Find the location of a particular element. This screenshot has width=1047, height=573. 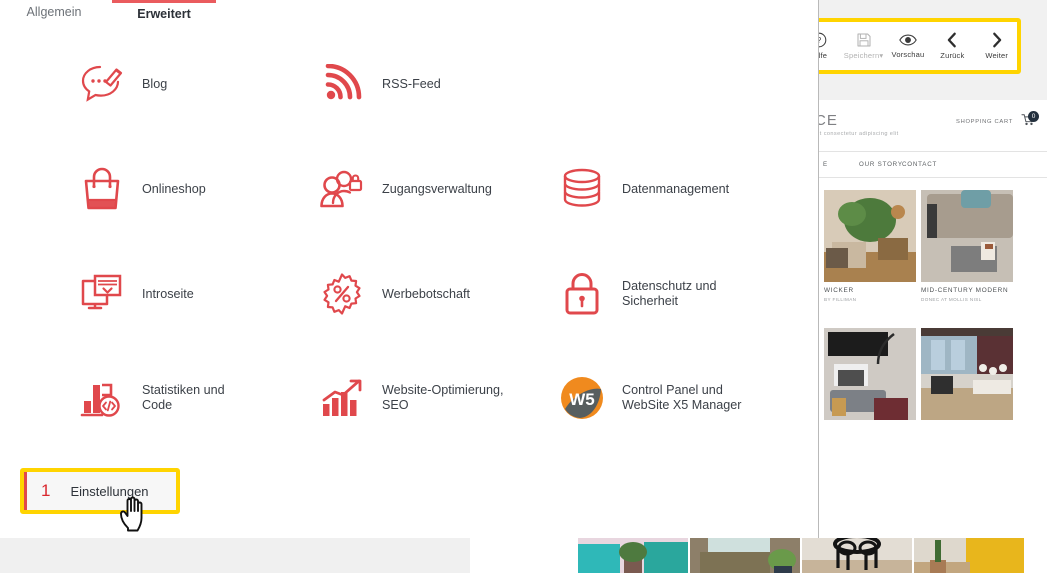

grid-item-label: Werbebotschaft is located at coordinates (426, 293).